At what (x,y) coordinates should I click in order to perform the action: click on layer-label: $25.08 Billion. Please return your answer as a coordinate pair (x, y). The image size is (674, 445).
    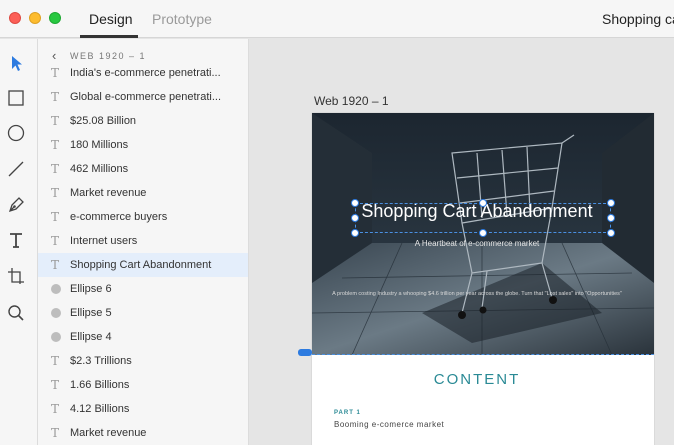
    Looking at the image, I should click on (103, 121).